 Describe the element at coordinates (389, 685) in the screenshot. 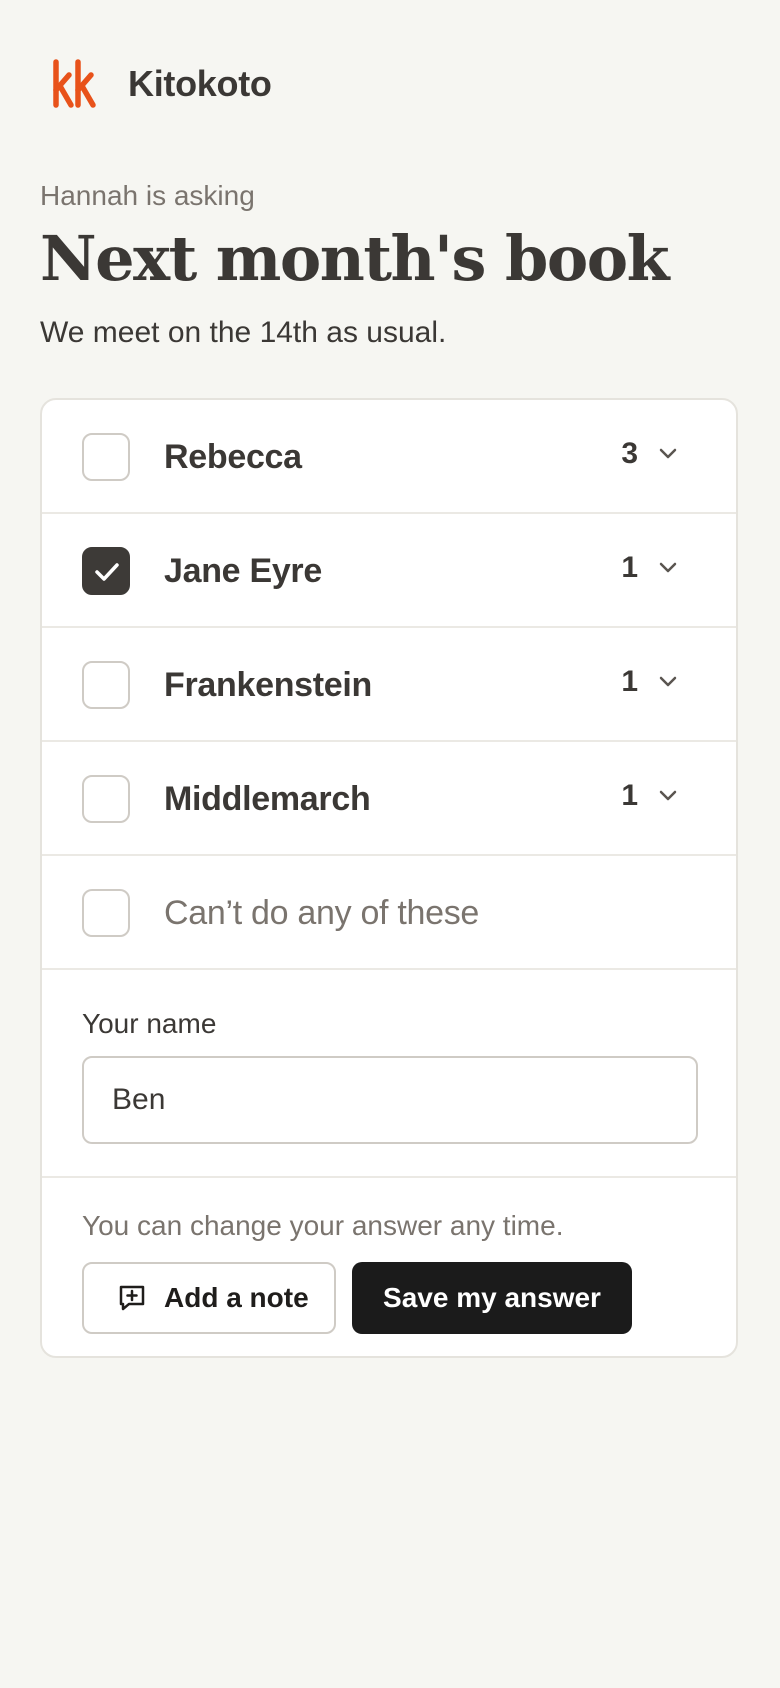

I see `option-row-frankenstein: Frankenstein 1` at that location.